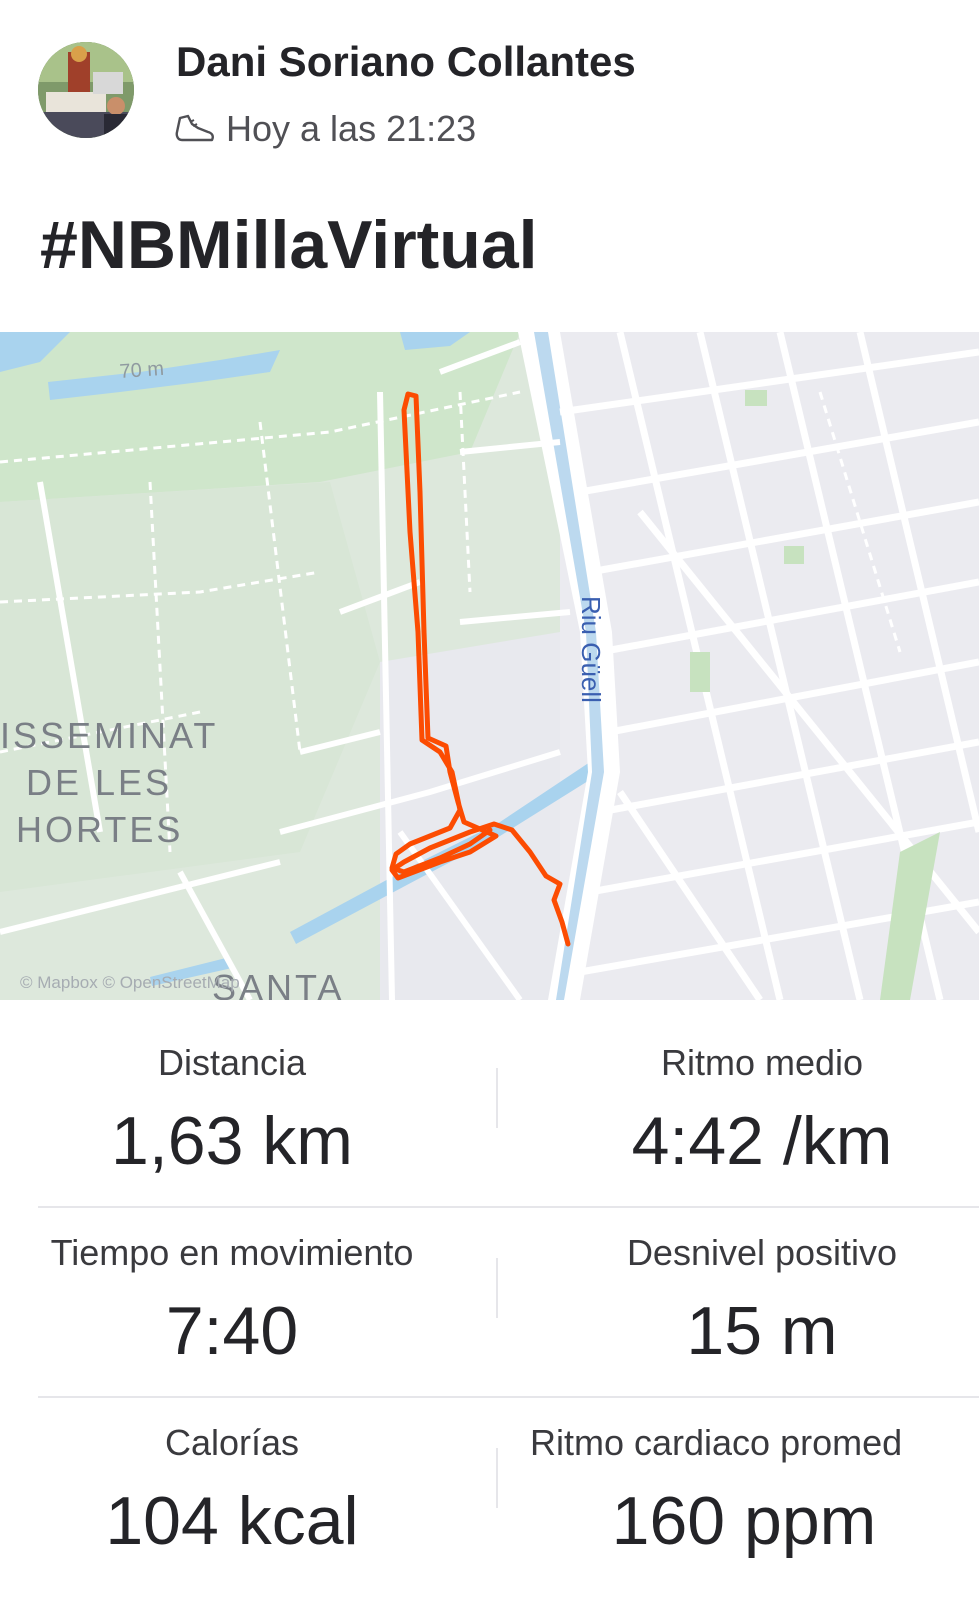 This screenshot has height=1600, width=979. Describe the element at coordinates (716, 1442) in the screenshot. I see `stat-label: Ritmo cardiaco promed` at that location.